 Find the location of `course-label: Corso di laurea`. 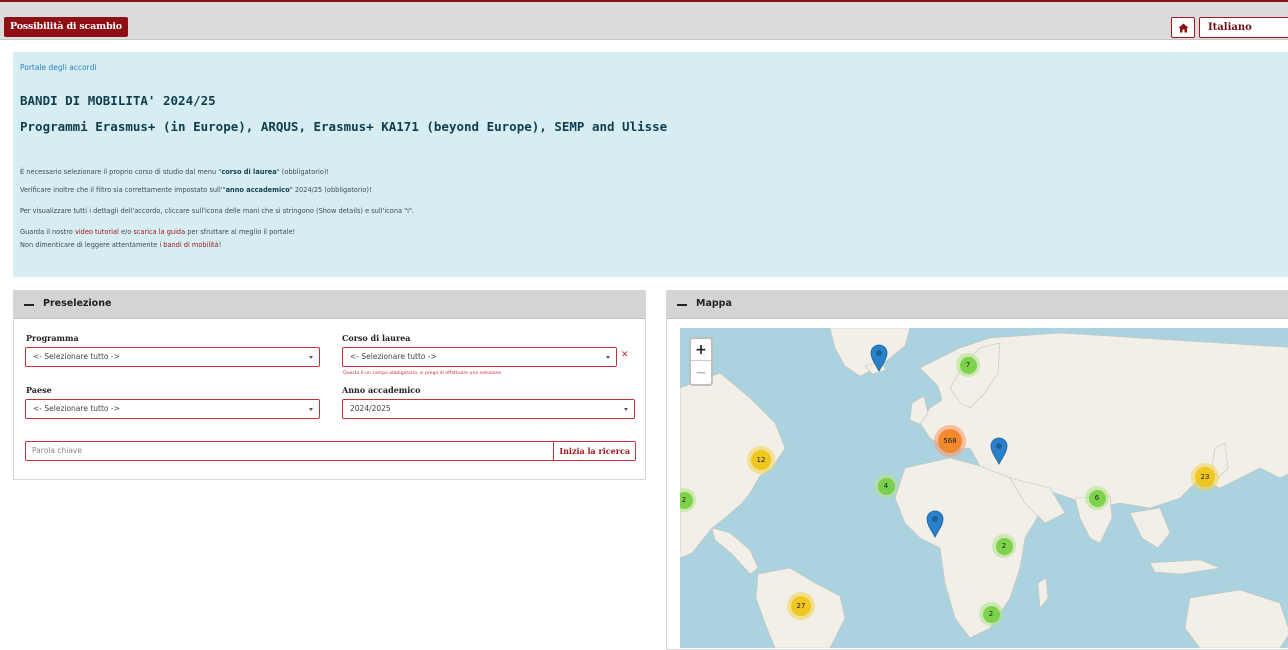

course-label: Corso di laurea is located at coordinates (376, 338).